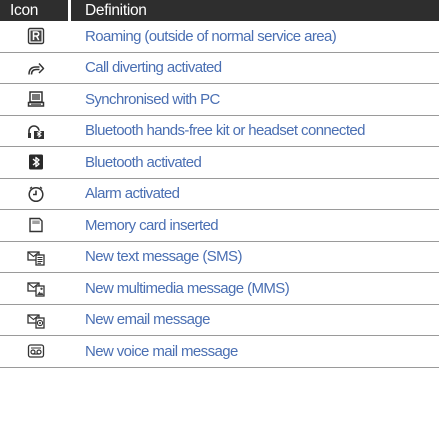 The height and width of the screenshot is (448, 439). I want to click on table-row: Synchronised with PC, so click(219, 100).